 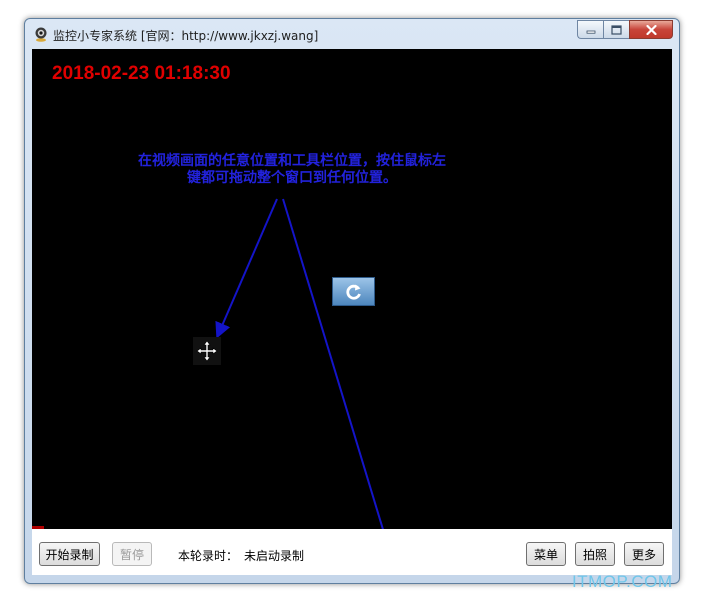 I want to click on close-icon, so click(x=651, y=29).